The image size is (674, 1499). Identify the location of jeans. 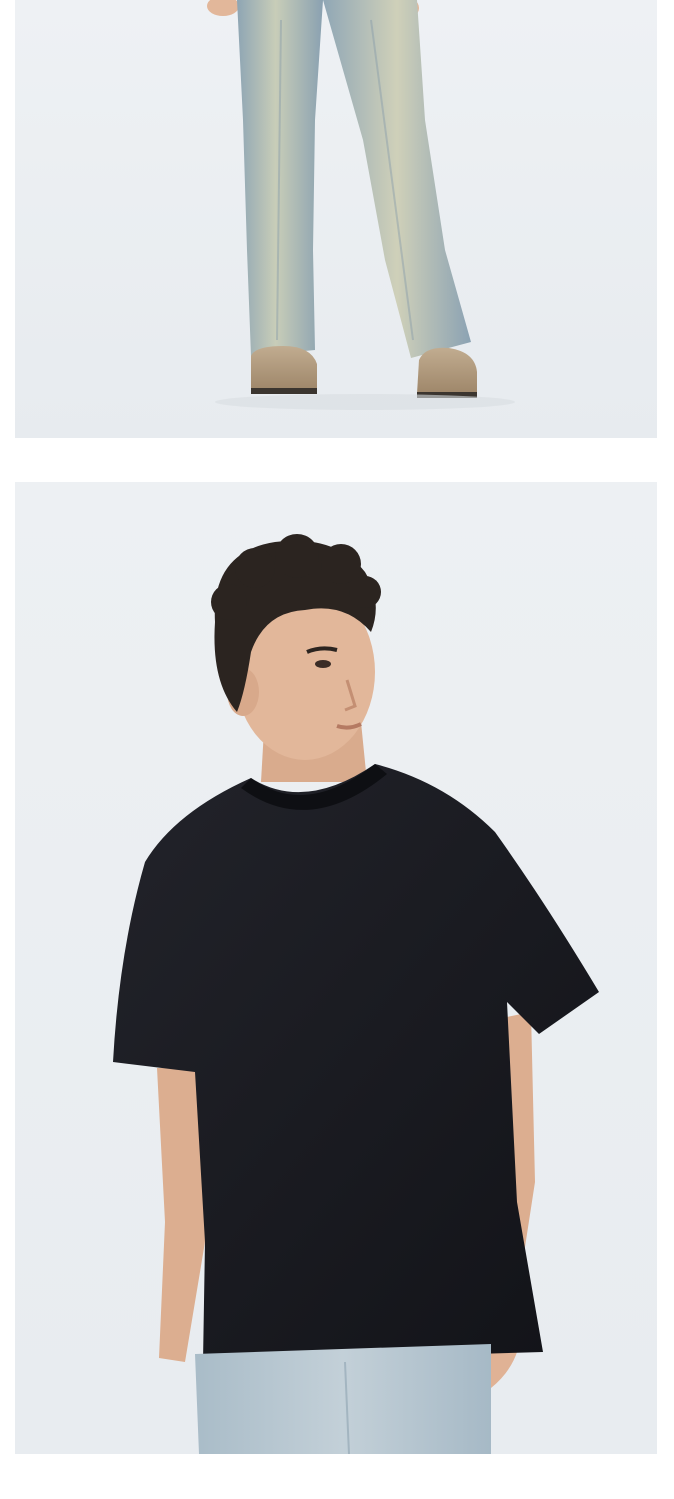
(343, 1399).